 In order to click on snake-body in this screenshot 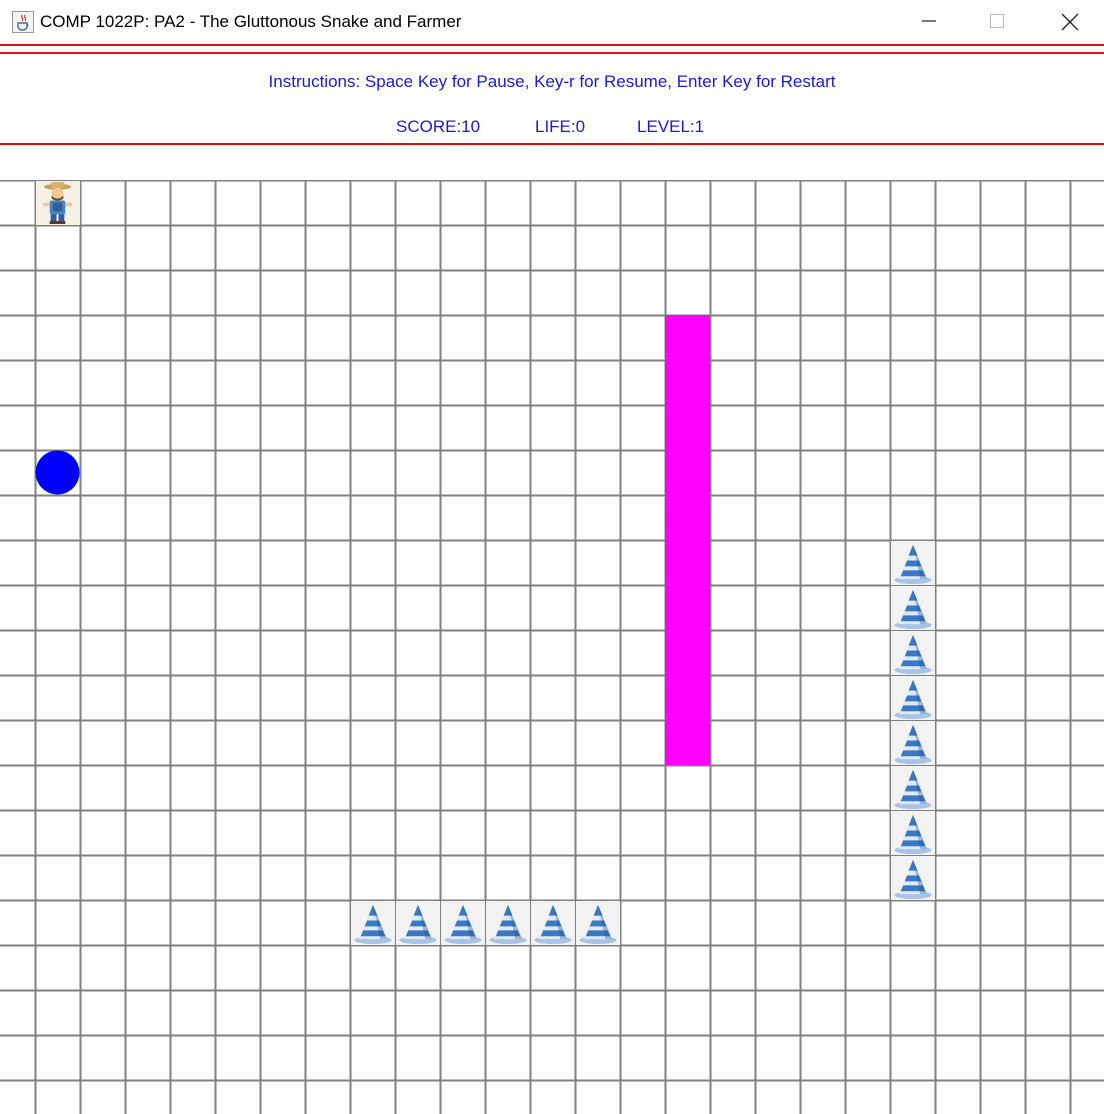, I will do `click(687, 540)`.